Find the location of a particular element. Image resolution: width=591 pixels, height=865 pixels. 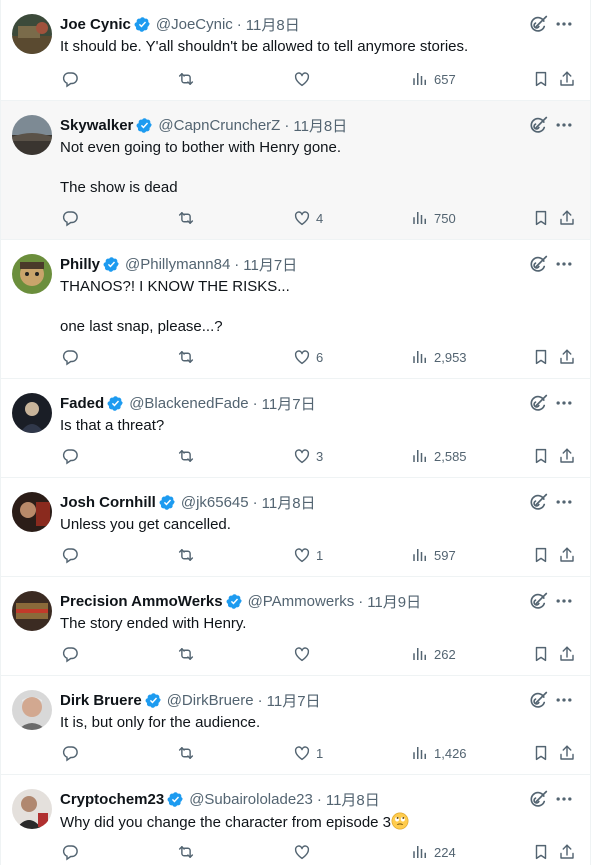

author-name: Philly is located at coordinates (80, 264).